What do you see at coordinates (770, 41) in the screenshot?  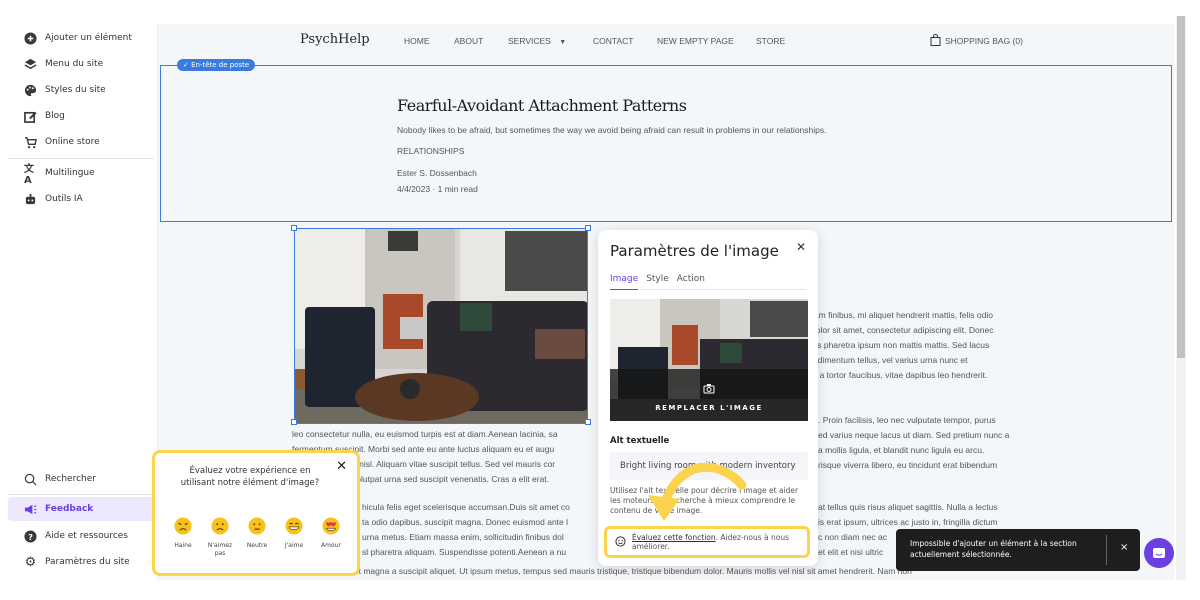 I see `nav-store: STORE` at bounding box center [770, 41].